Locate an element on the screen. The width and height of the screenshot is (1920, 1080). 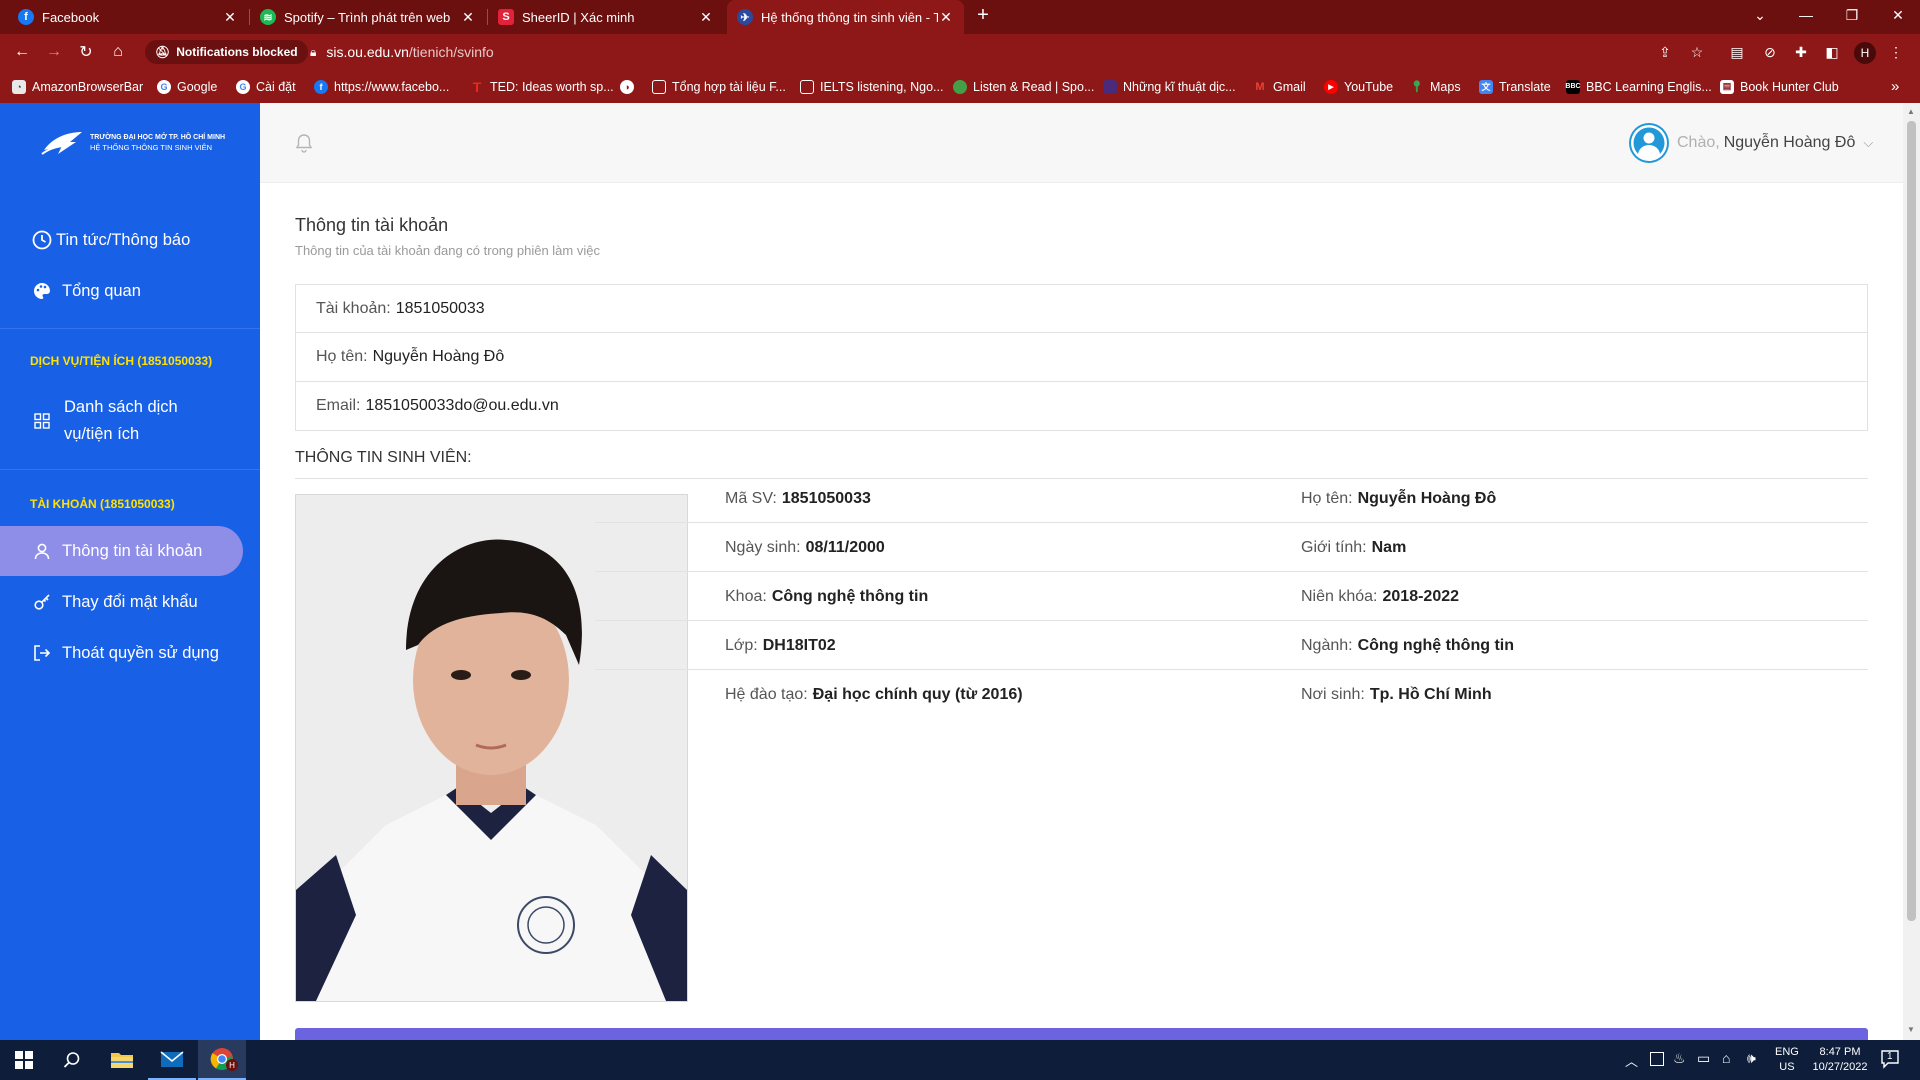
mail-app-icon is located at coordinates (172, 1060).